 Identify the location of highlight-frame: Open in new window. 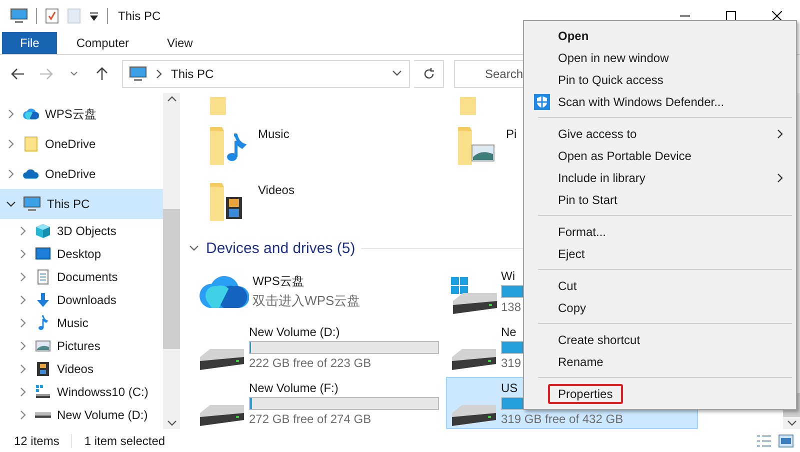
(613, 58).